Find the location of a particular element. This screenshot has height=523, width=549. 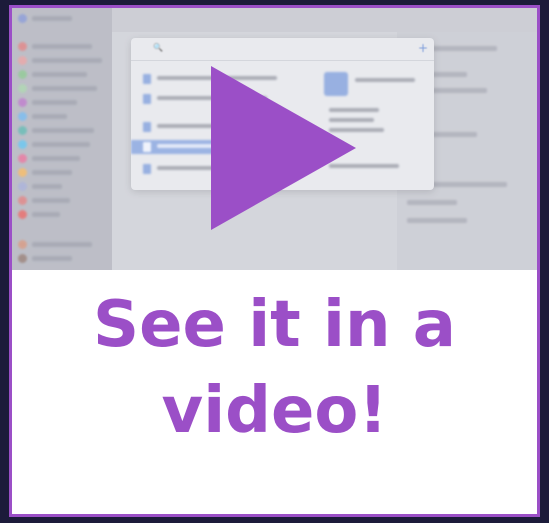

caption-line-2: video! is located at coordinates (274, 411).